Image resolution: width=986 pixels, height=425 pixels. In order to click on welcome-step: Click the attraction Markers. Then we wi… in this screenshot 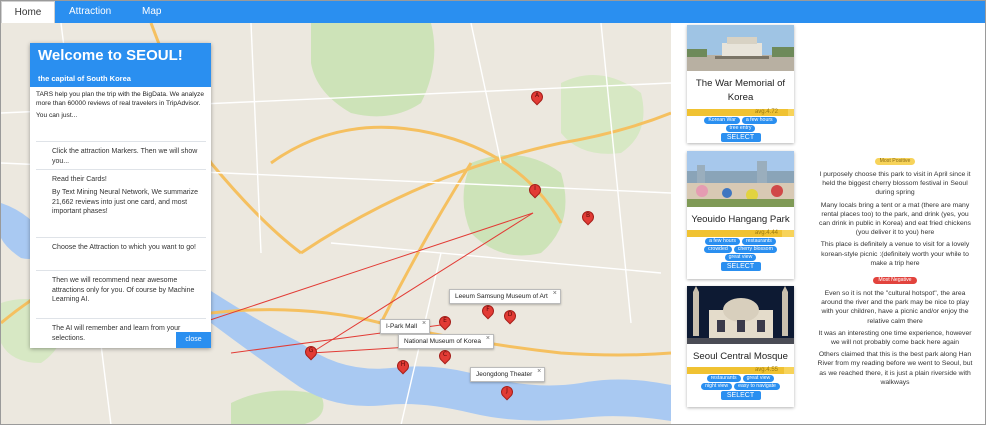, I will do `click(121, 154)`.